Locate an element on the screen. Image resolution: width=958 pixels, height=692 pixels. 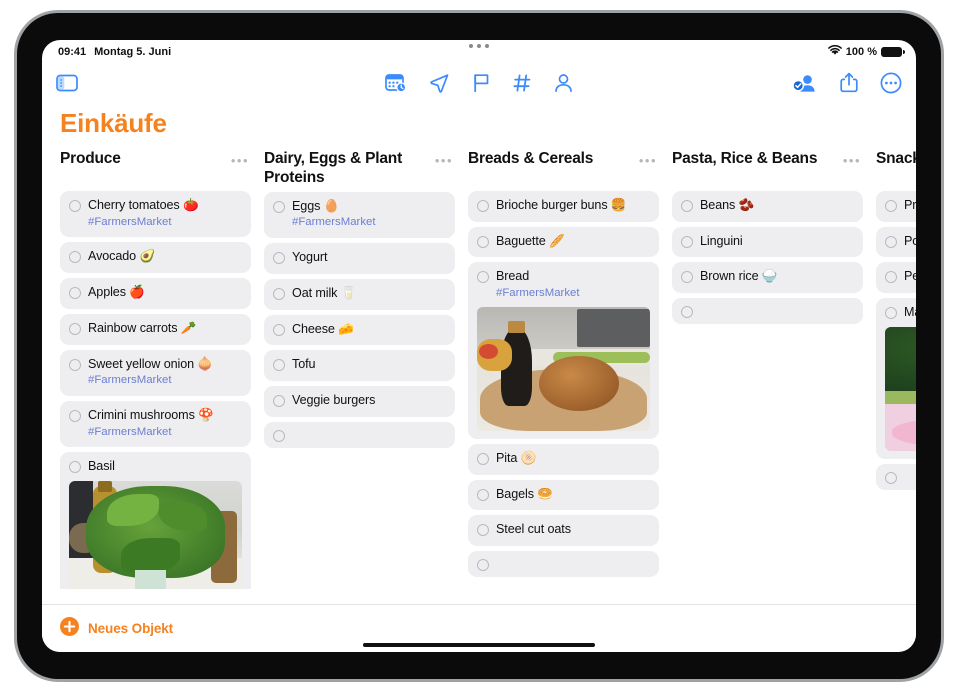
more-circle-icon is located at coordinates (891, 85).